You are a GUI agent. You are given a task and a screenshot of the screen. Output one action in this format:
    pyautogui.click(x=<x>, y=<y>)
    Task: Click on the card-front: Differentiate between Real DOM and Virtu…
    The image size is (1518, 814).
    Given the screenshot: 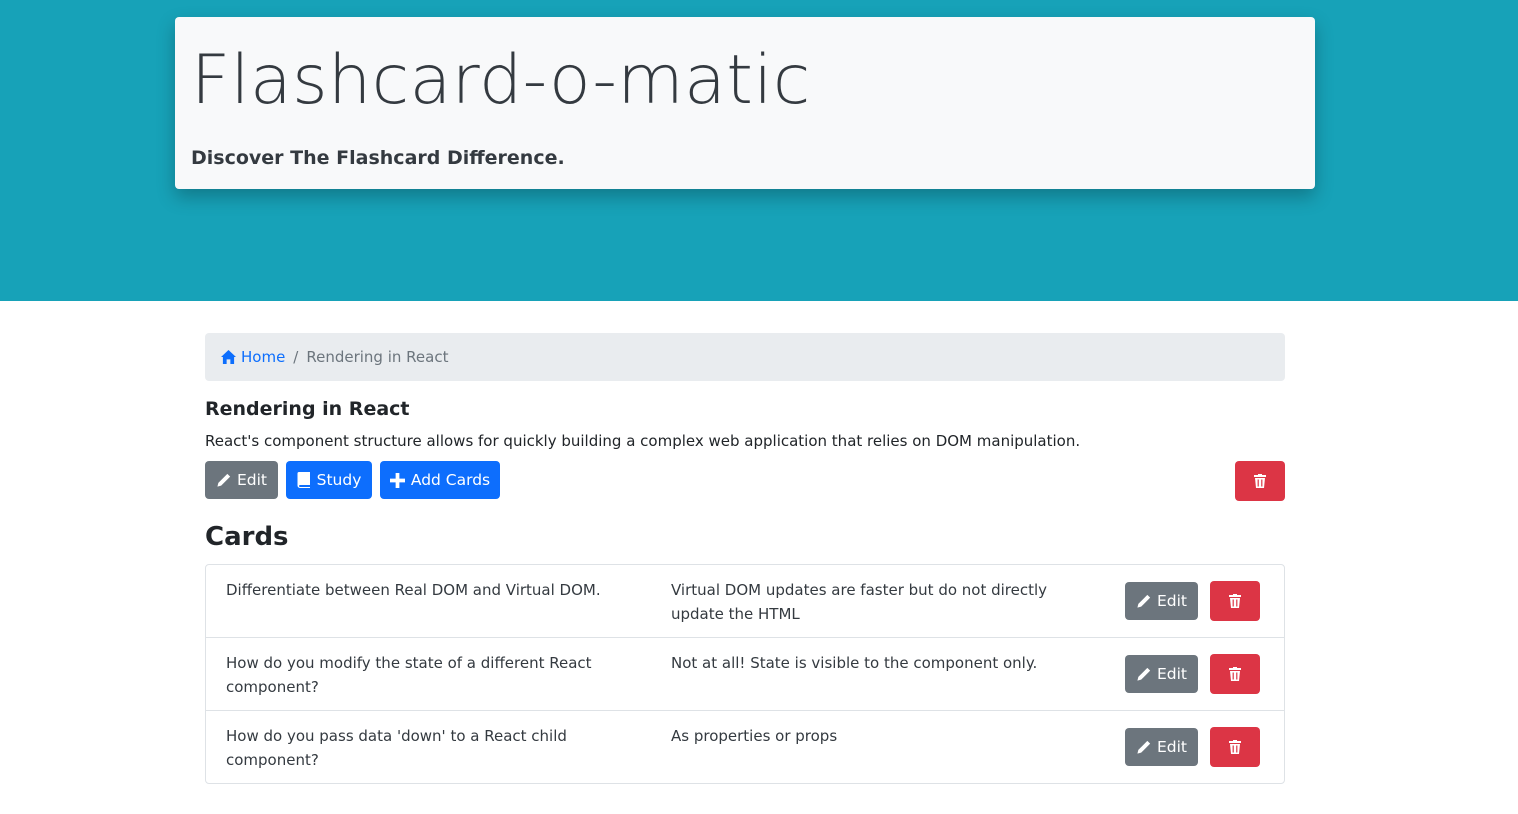 What is the action you would take?
    pyautogui.click(x=413, y=590)
    